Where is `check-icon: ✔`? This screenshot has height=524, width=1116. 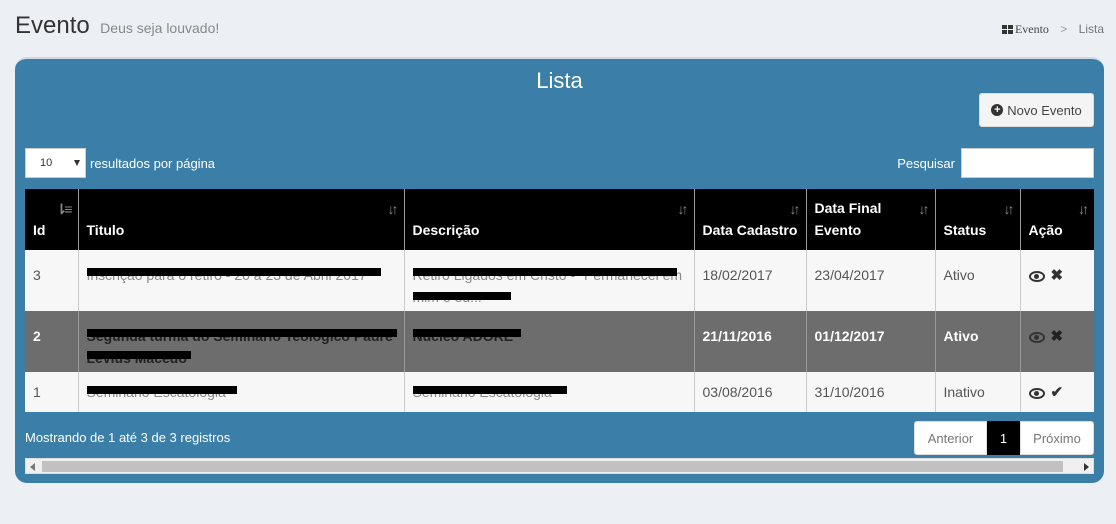
check-icon: ✔ is located at coordinates (1057, 393).